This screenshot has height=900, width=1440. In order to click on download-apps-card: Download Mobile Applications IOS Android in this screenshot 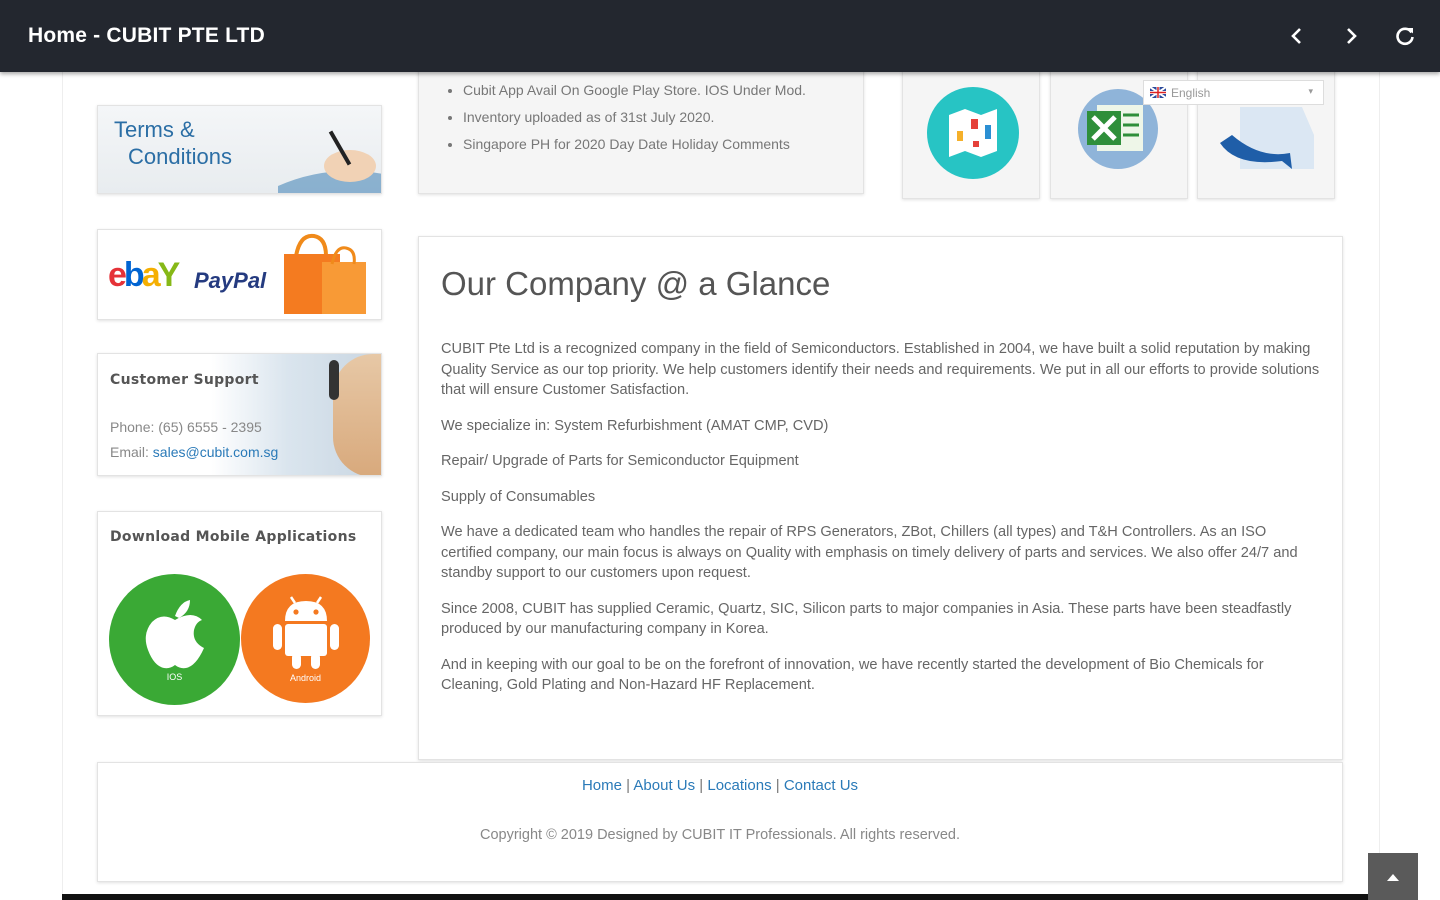, I will do `click(239, 613)`.